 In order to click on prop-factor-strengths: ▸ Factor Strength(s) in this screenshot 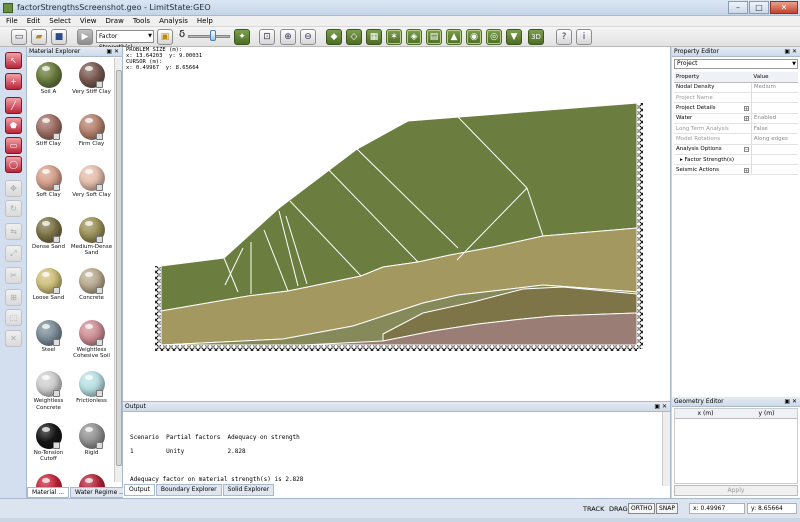, I will do `click(713, 160)`.